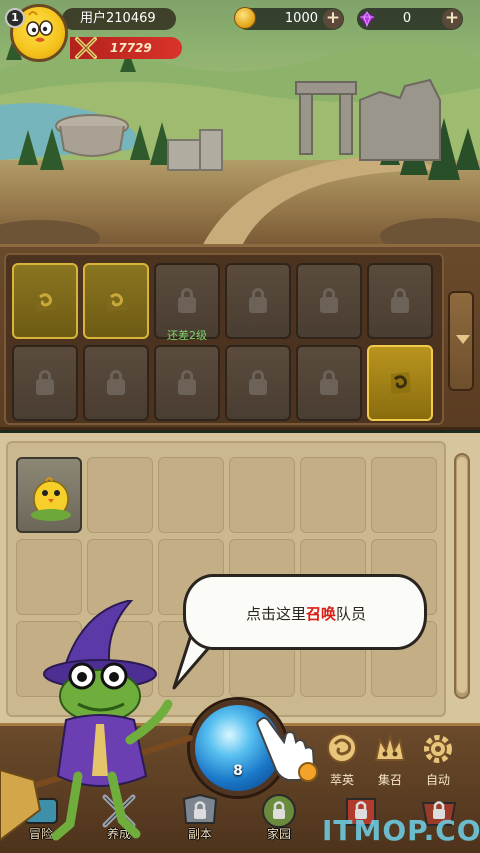 The width and height of the screenshot is (480, 853). Describe the element at coordinates (390, 762) in the screenshot. I see `gather-button: 集召` at that location.